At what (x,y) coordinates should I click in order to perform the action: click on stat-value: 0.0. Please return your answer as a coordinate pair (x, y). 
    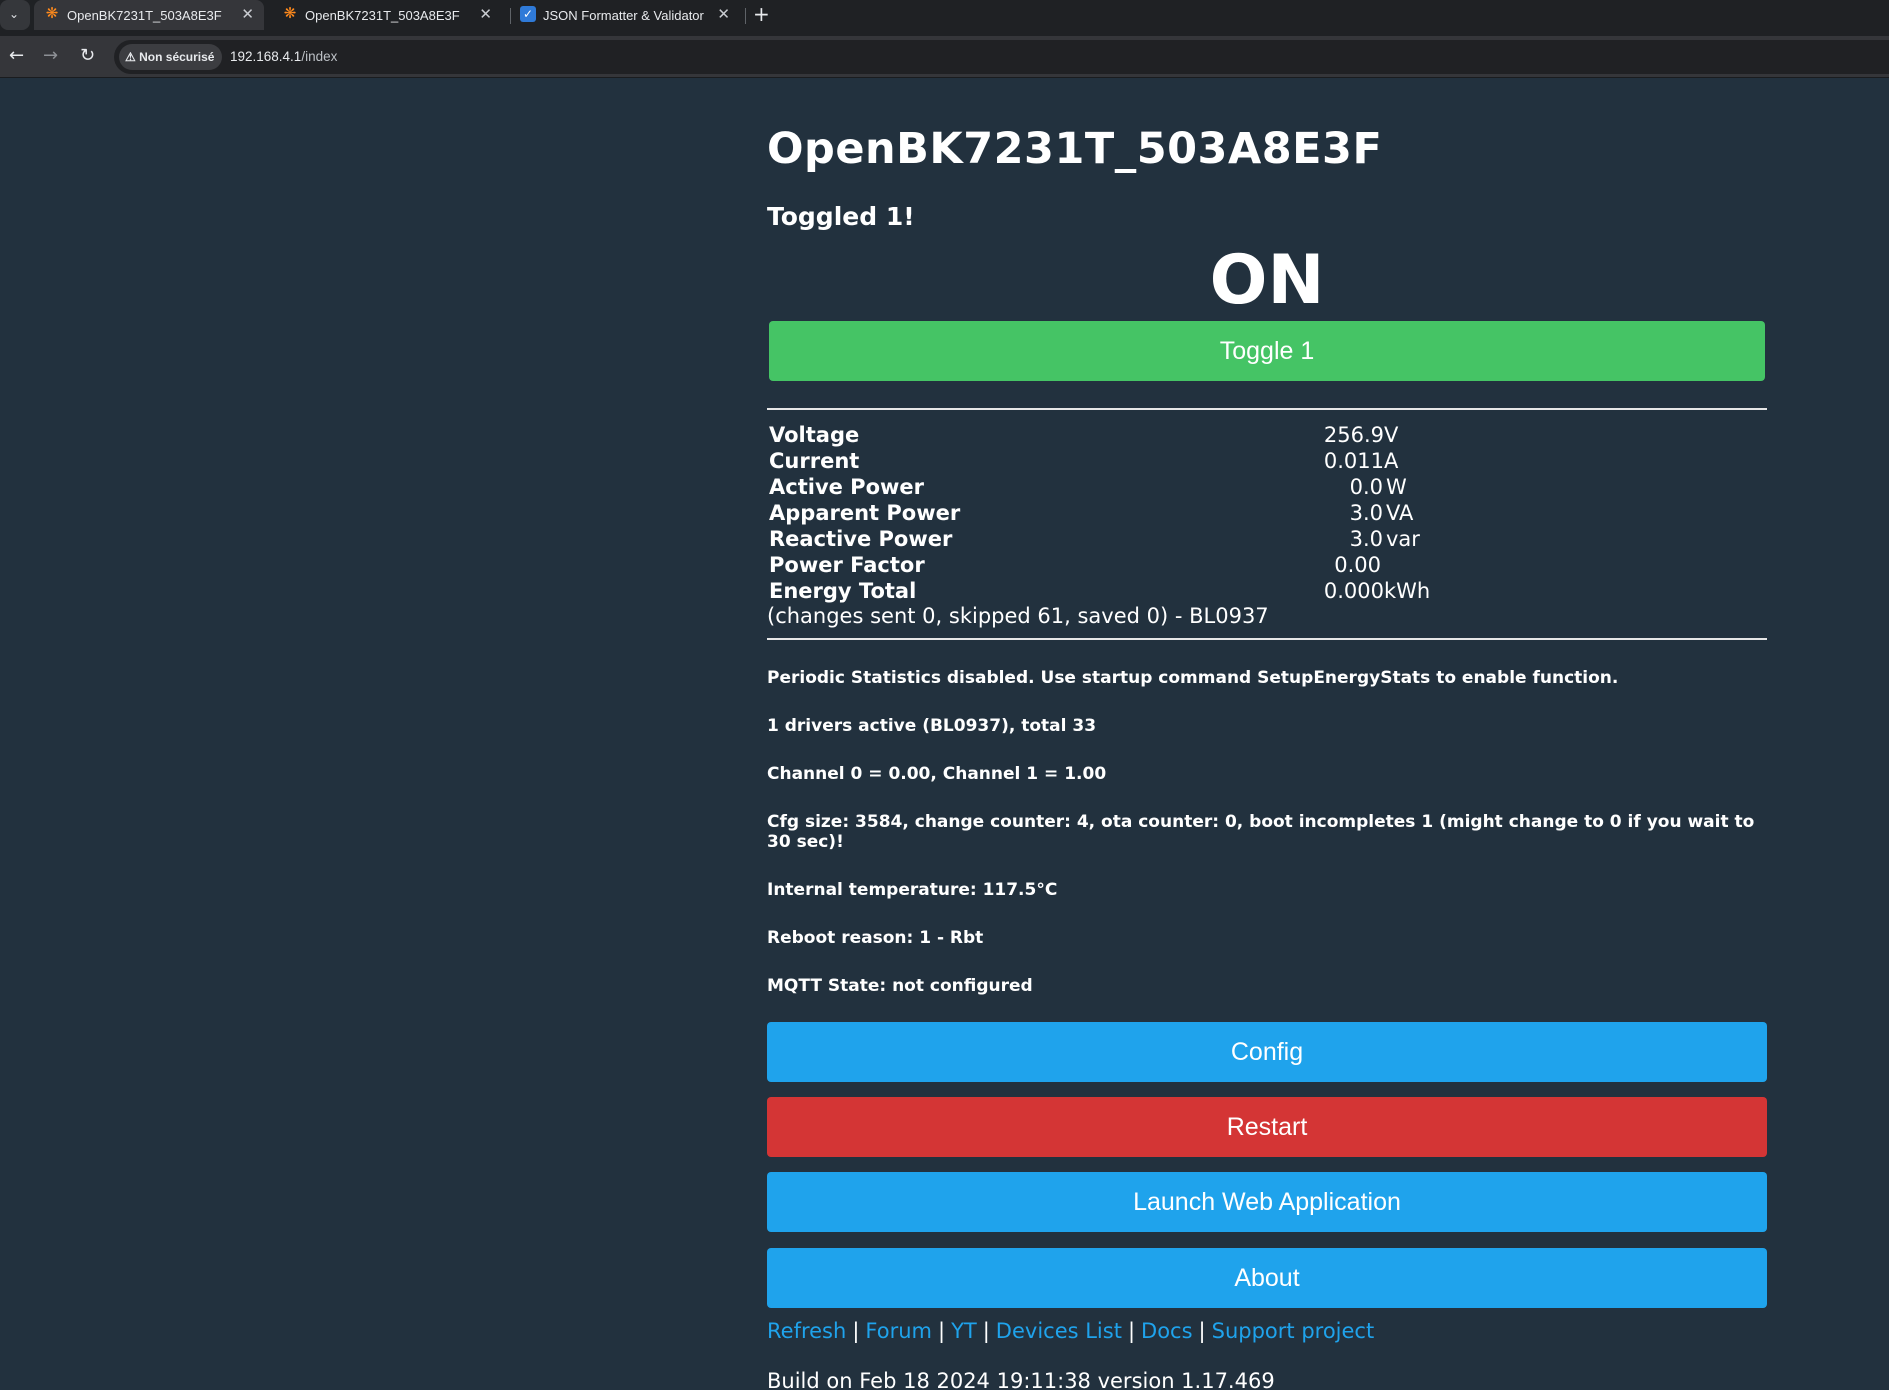
    Looking at the image, I should click on (1366, 487).